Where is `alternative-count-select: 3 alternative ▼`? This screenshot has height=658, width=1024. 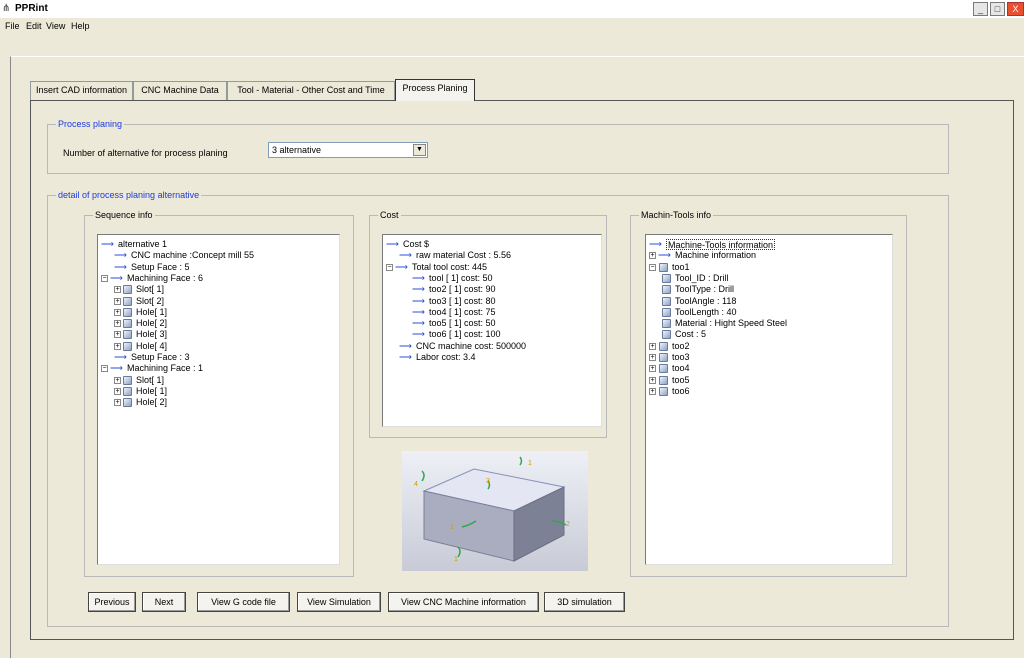 alternative-count-select: 3 alternative ▼ is located at coordinates (348, 150).